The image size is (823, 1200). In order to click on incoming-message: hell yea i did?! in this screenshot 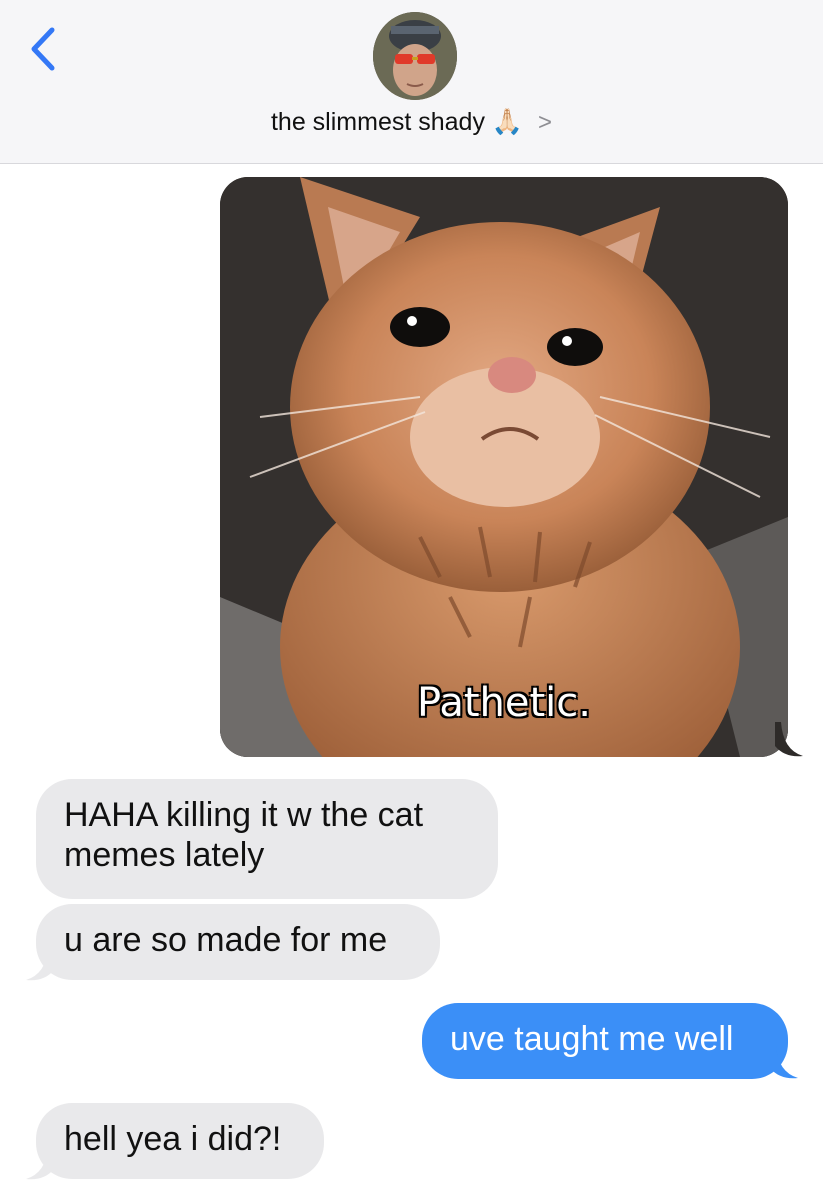, I will do `click(180, 1141)`.